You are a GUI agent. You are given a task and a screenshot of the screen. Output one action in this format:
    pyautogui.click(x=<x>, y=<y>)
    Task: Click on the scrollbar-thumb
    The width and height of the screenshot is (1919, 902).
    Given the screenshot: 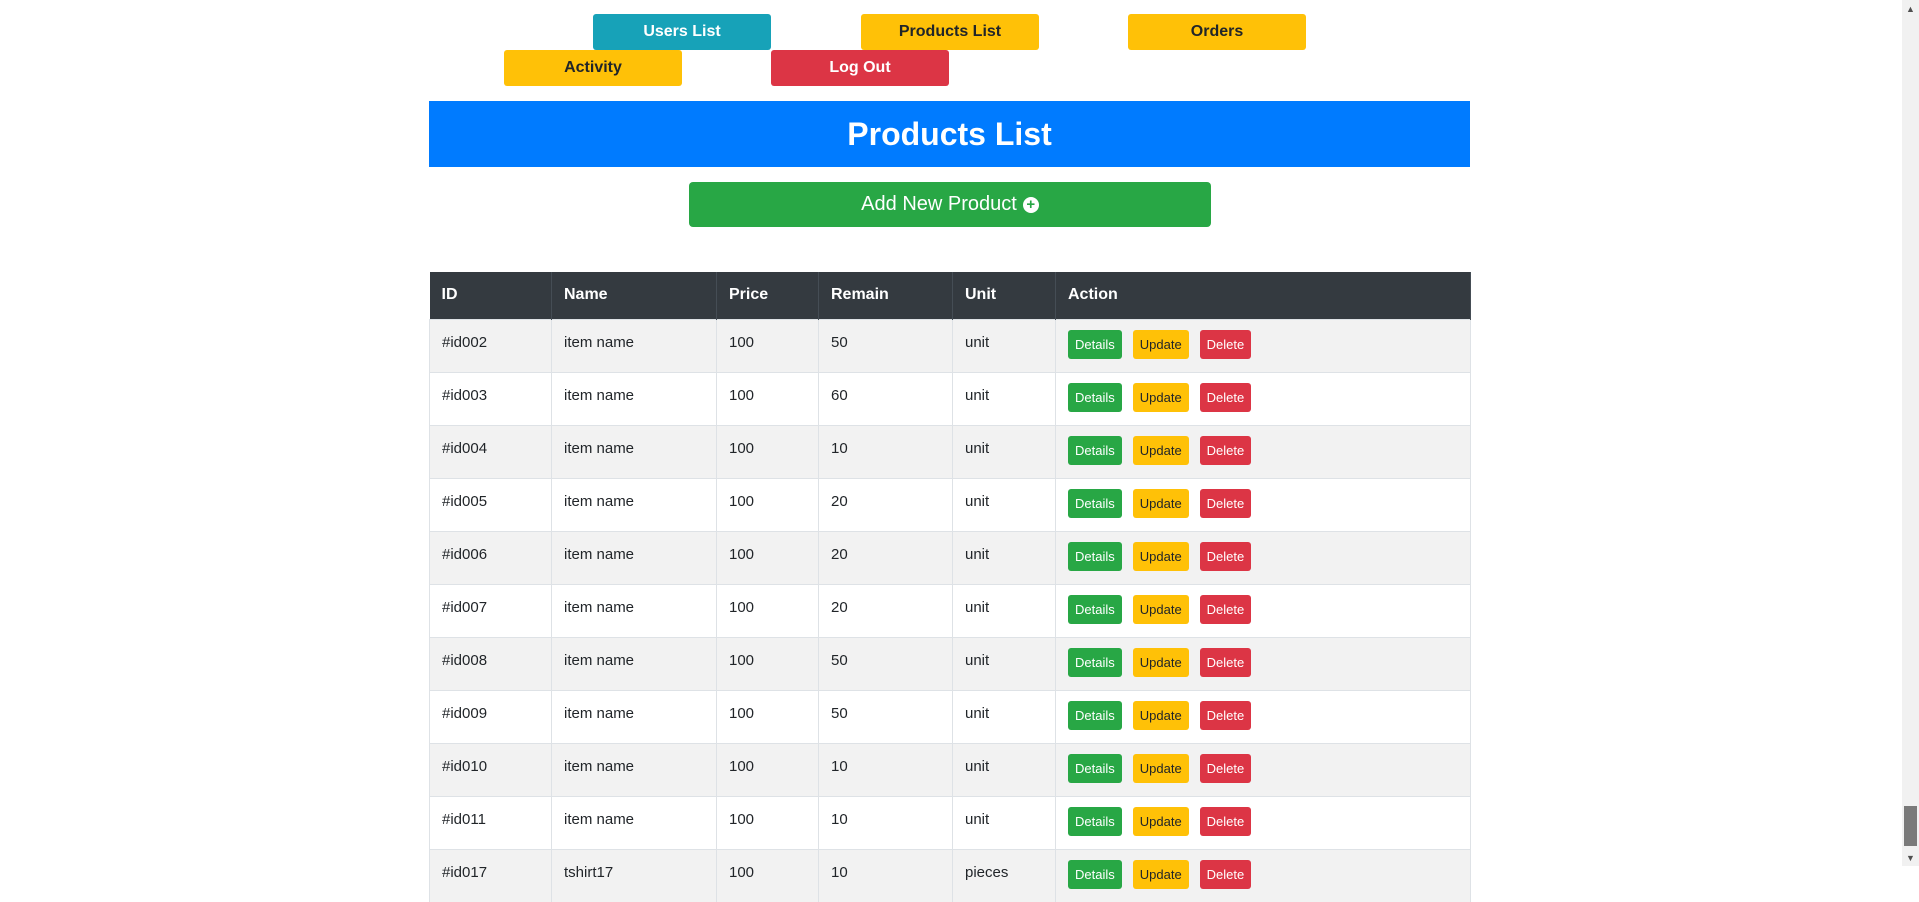 What is the action you would take?
    pyautogui.click(x=1910, y=826)
    